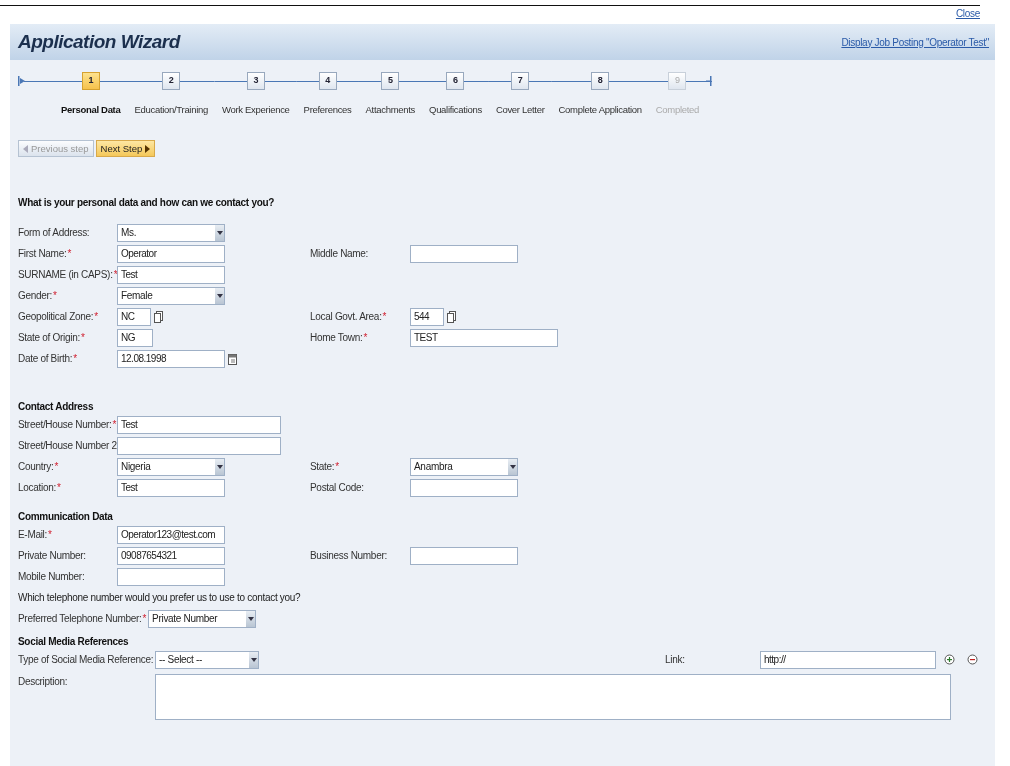 Image resolution: width=1010 pixels, height=766 pixels. I want to click on step-number-box: 2, so click(171, 81).